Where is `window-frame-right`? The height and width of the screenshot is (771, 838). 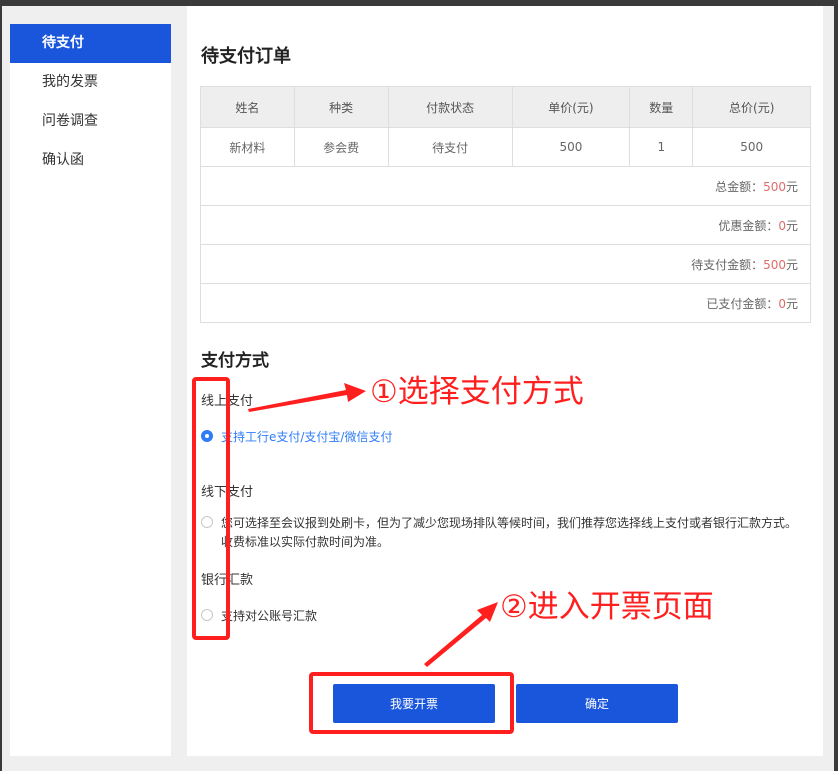
window-frame-right is located at coordinates (836, 385).